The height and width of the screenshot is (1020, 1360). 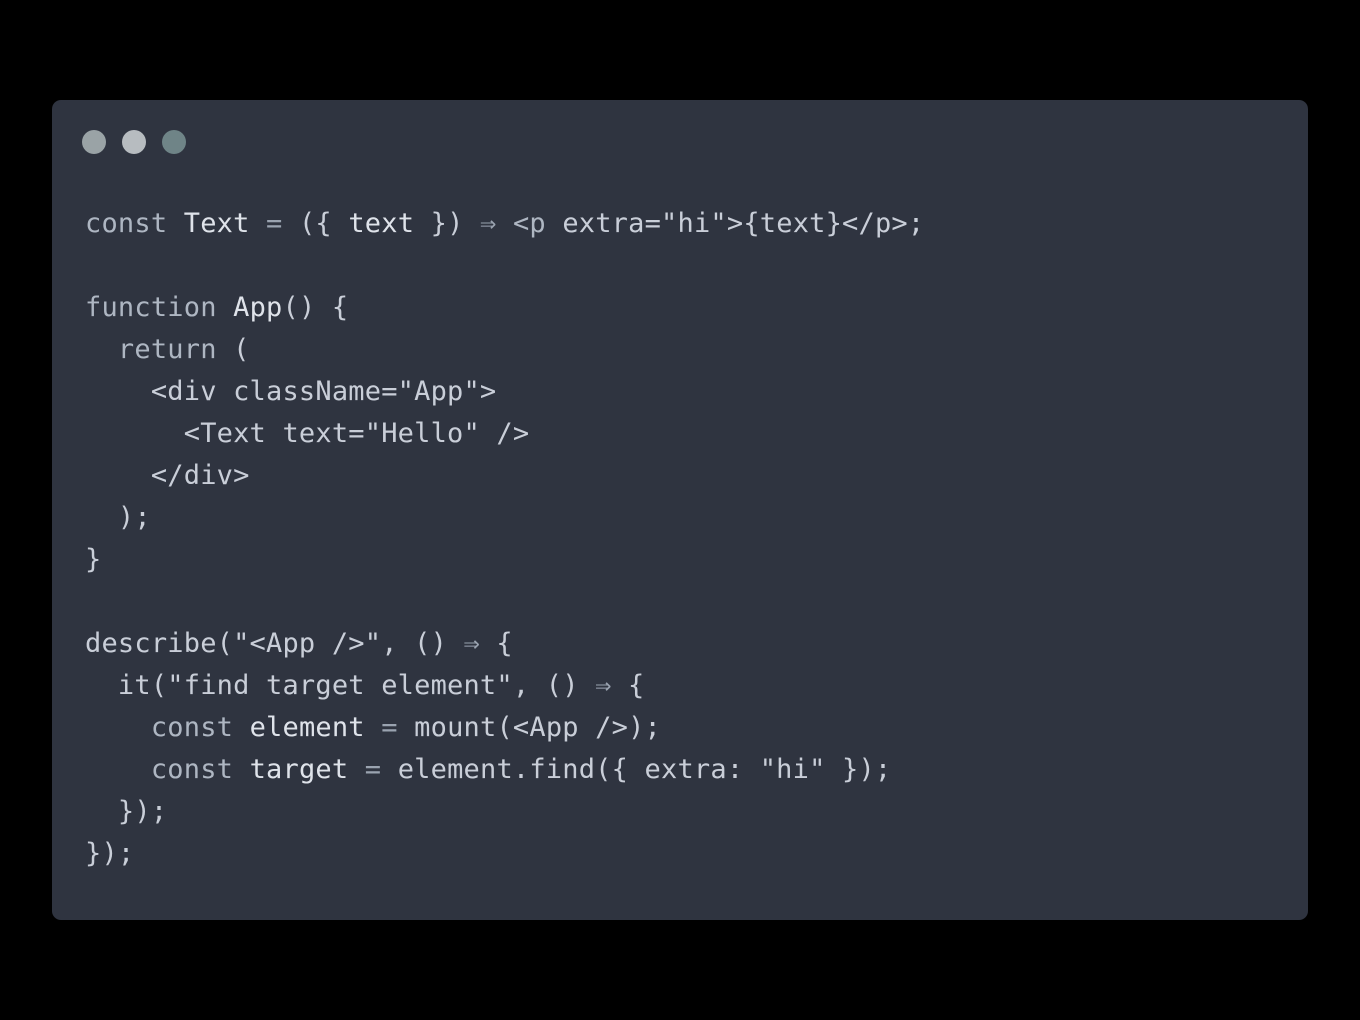 I want to click on code-token: () {, so click(x=315, y=307).